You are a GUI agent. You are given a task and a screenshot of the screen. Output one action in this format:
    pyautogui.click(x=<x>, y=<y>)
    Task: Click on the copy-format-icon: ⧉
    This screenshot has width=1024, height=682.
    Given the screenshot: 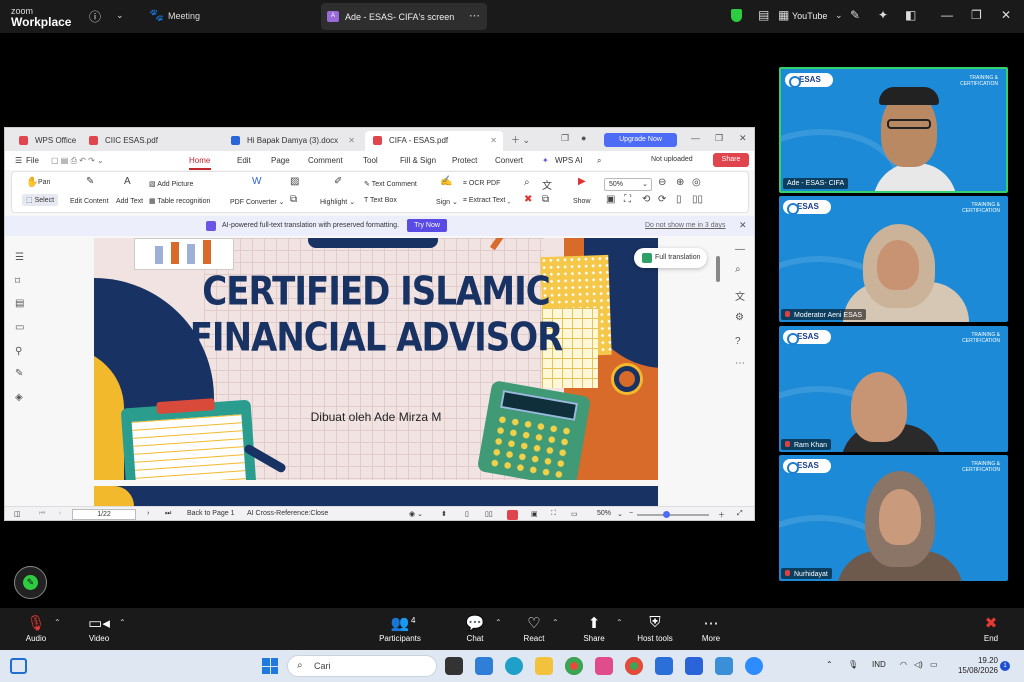 What is the action you would take?
    pyautogui.click(x=293, y=199)
    